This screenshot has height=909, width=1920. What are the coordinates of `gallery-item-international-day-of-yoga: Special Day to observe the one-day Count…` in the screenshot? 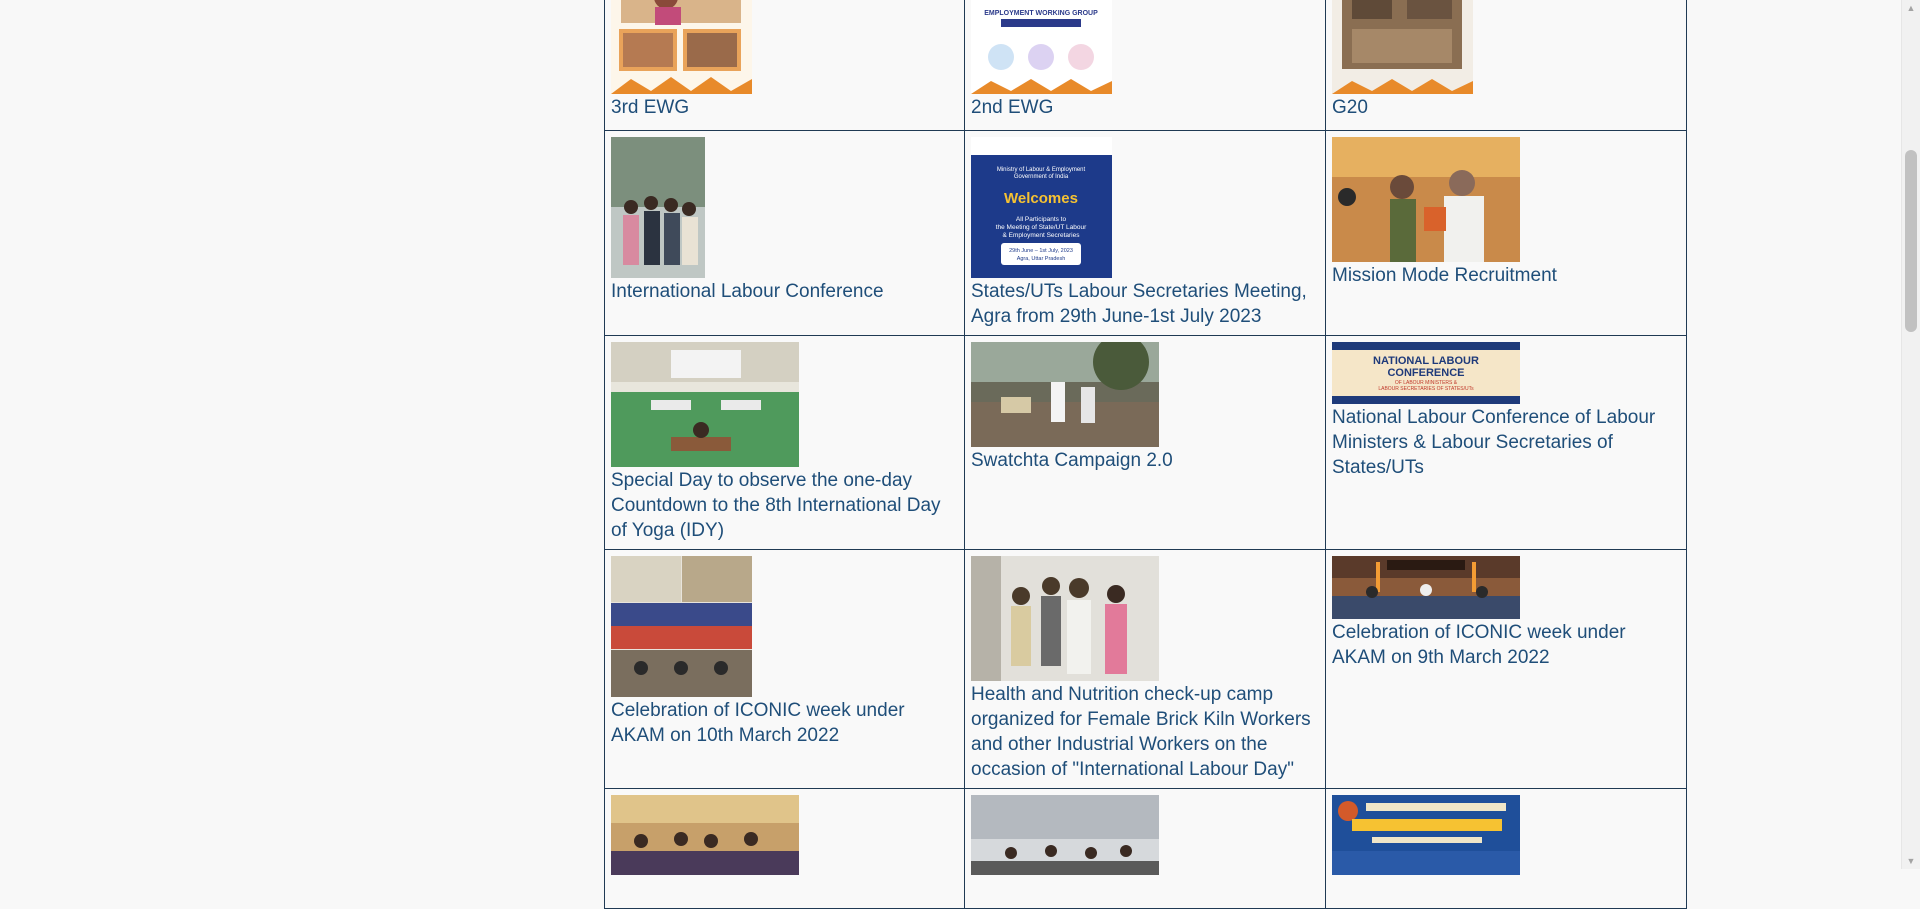 It's located at (784, 442).